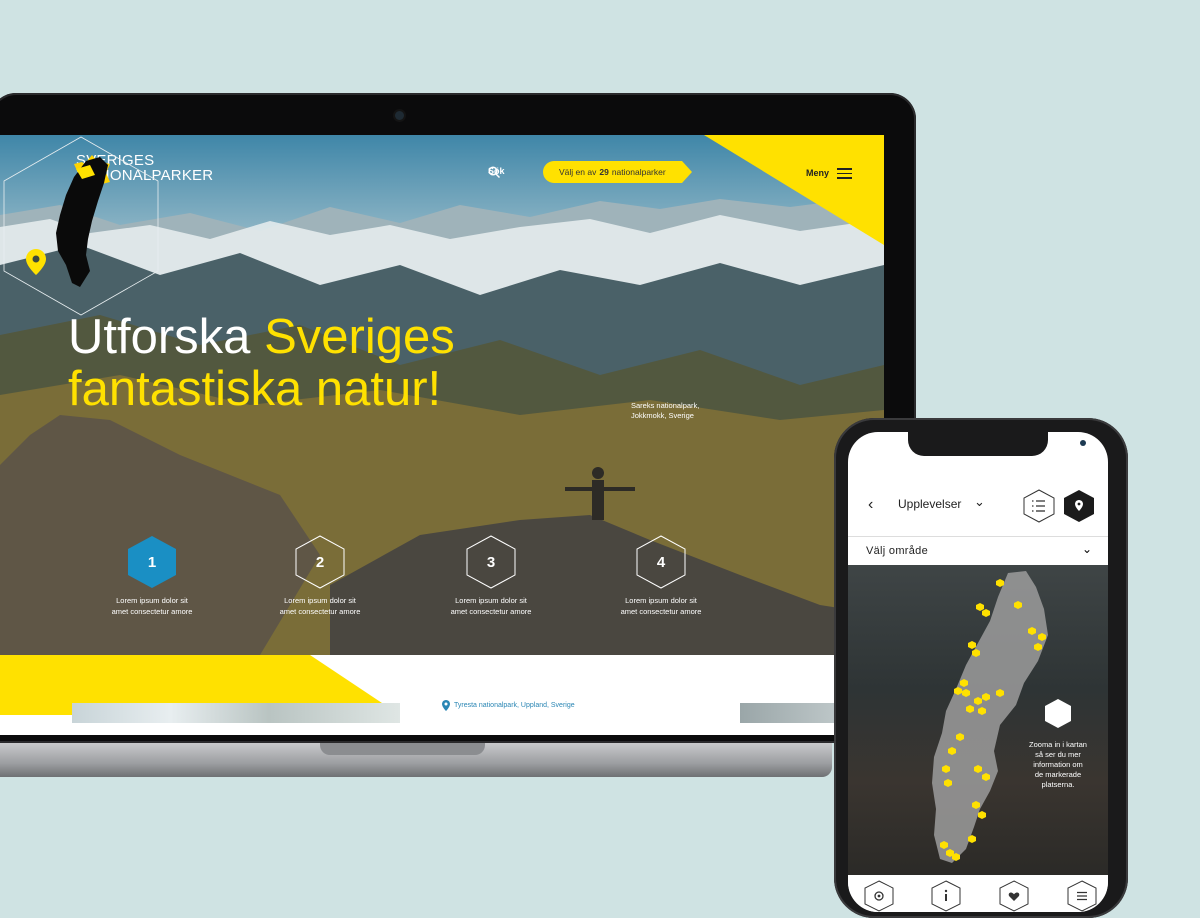 The image size is (1200, 918). What do you see at coordinates (818, 173) in the screenshot?
I see `menu-label: Meny` at bounding box center [818, 173].